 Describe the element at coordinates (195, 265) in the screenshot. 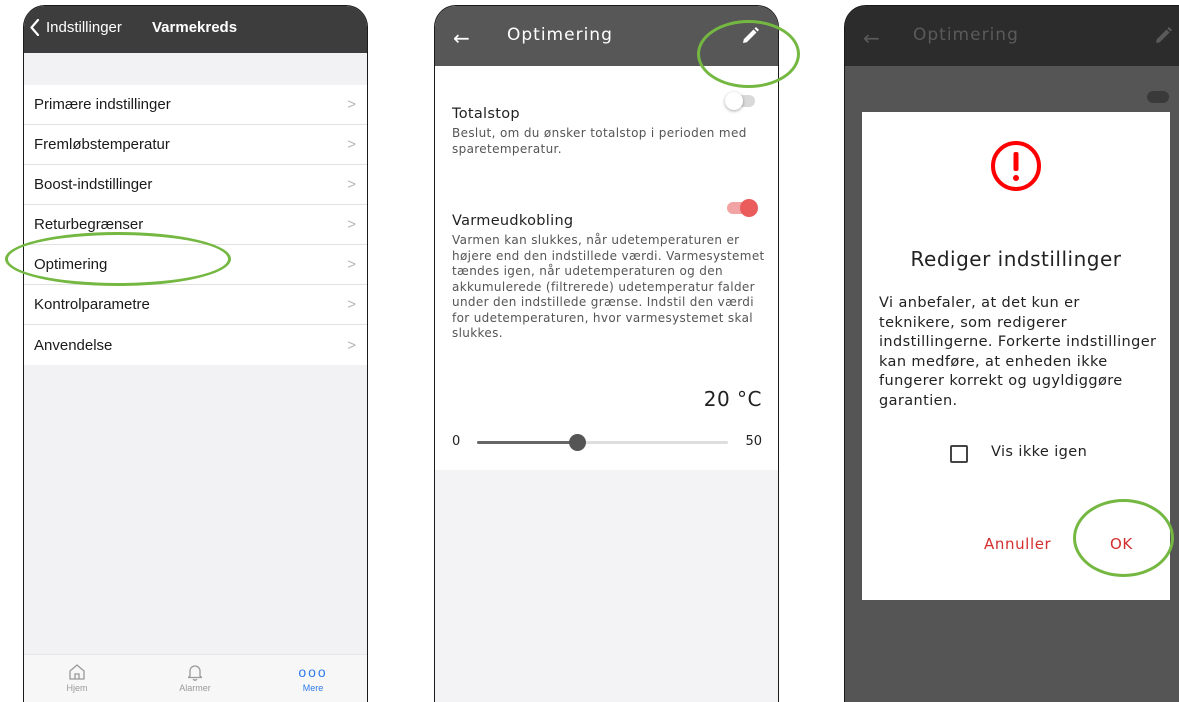

I see `list-item-optimering: Optimering >` at that location.